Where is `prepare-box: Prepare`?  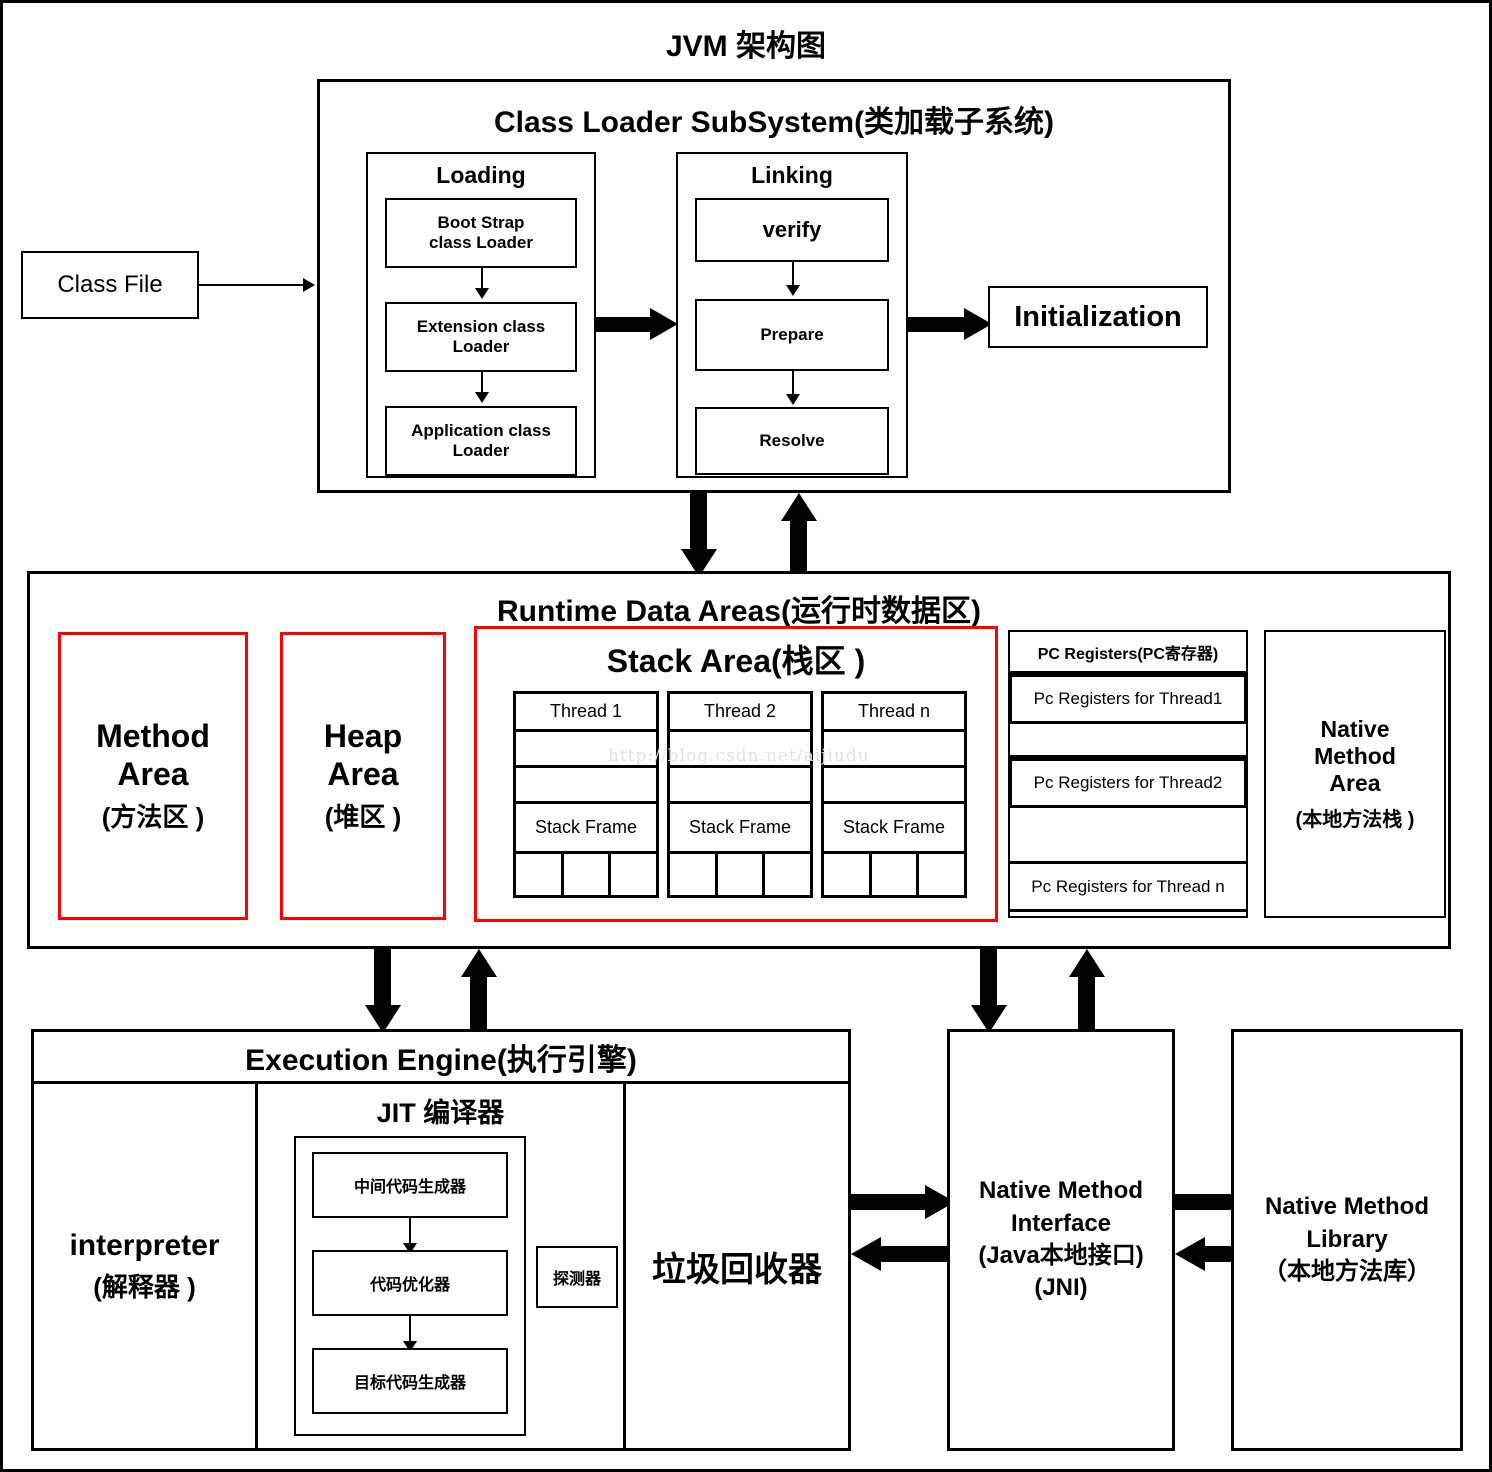 prepare-box: Prepare is located at coordinates (792, 335).